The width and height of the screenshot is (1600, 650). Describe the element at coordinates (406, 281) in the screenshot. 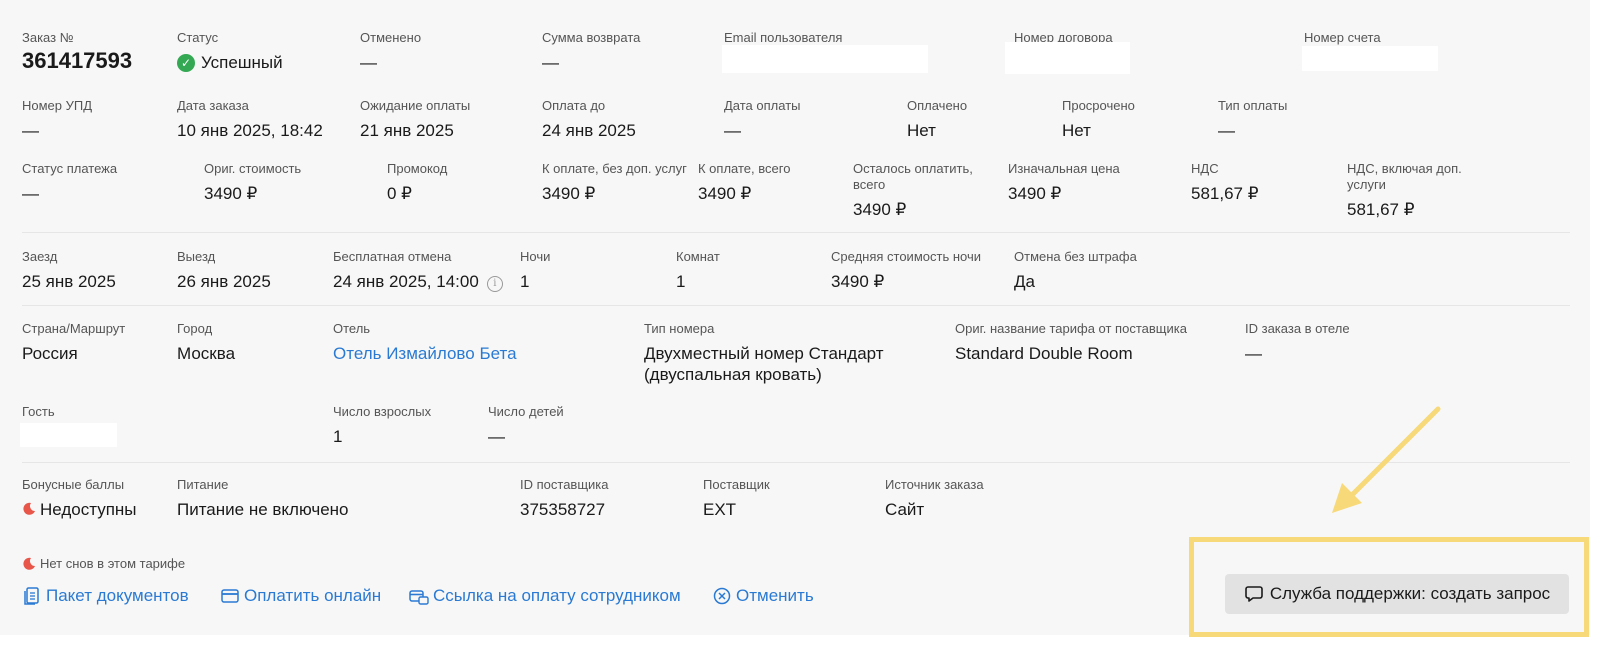

I see `free-cancel-value: 24 янв 2025, 14:00` at that location.